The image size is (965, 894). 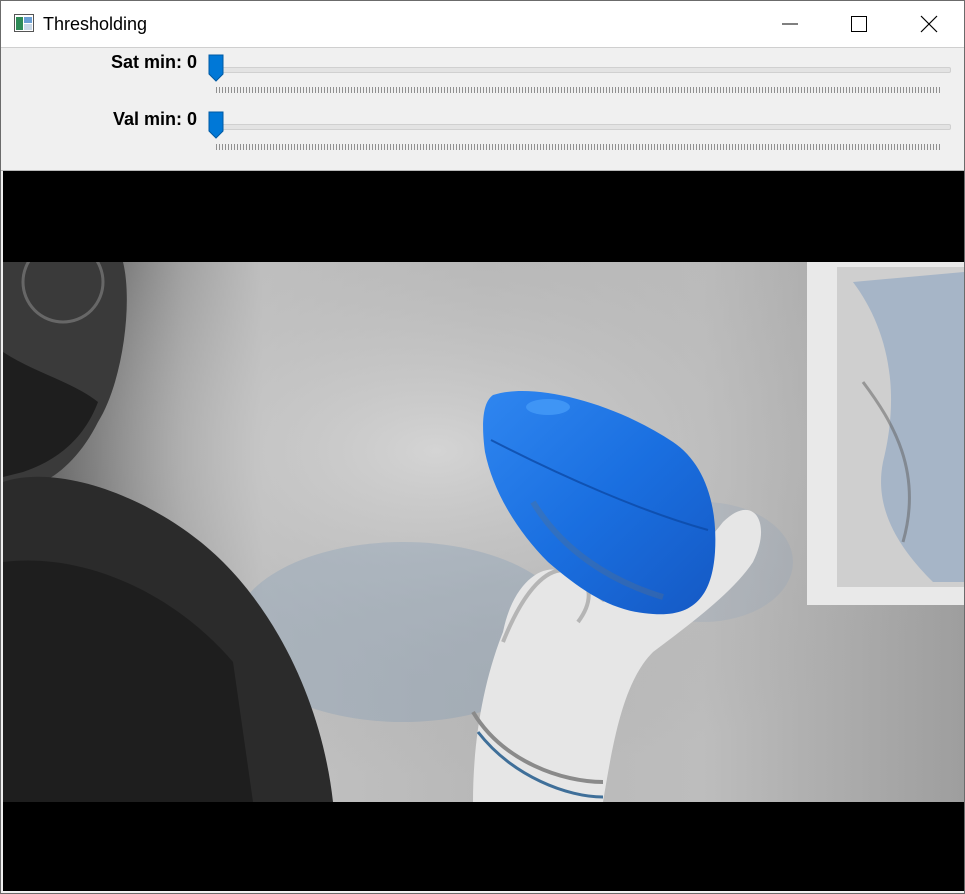 I want to click on trackbar-label: Val min: 0, so click(x=154, y=119).